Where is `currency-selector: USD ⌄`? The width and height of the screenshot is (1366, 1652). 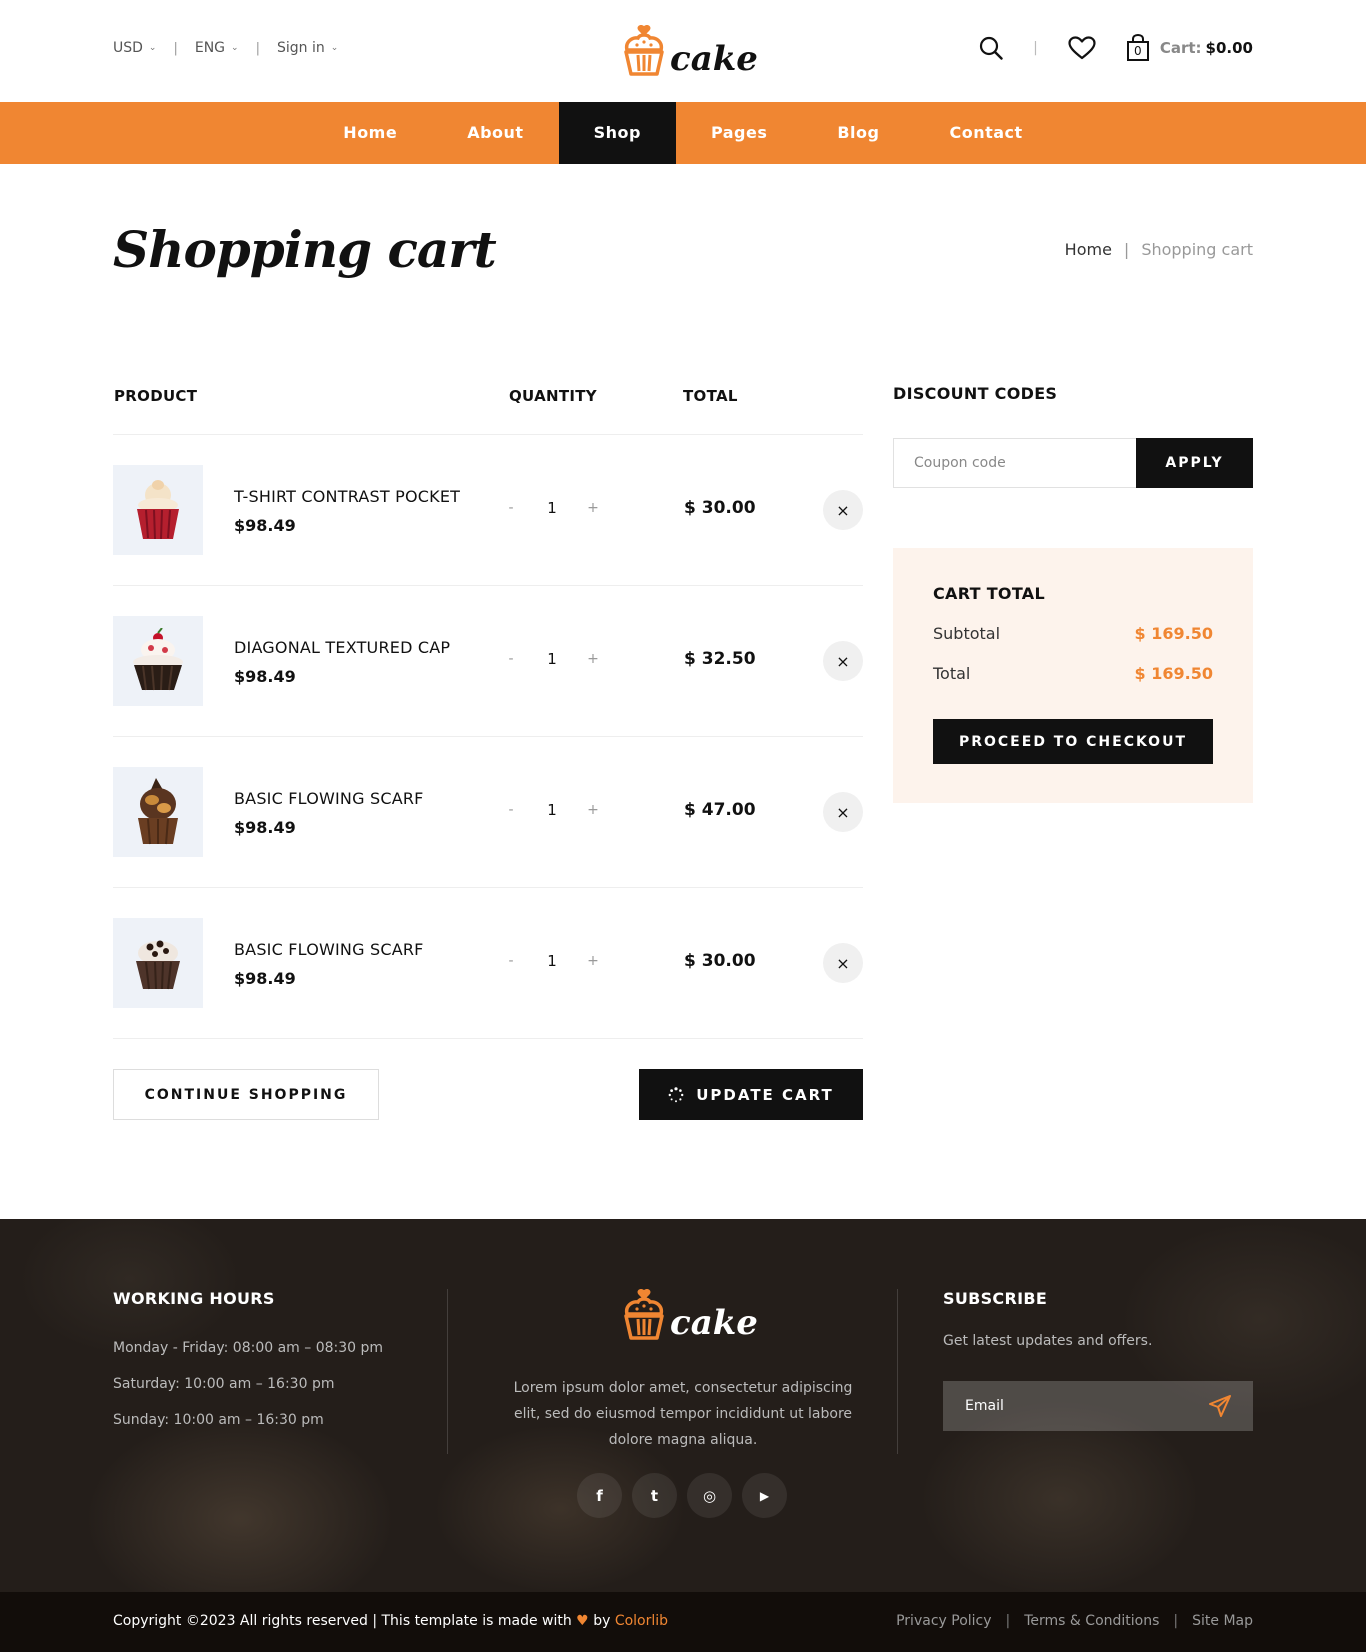
currency-selector: USD ⌄ is located at coordinates (134, 48).